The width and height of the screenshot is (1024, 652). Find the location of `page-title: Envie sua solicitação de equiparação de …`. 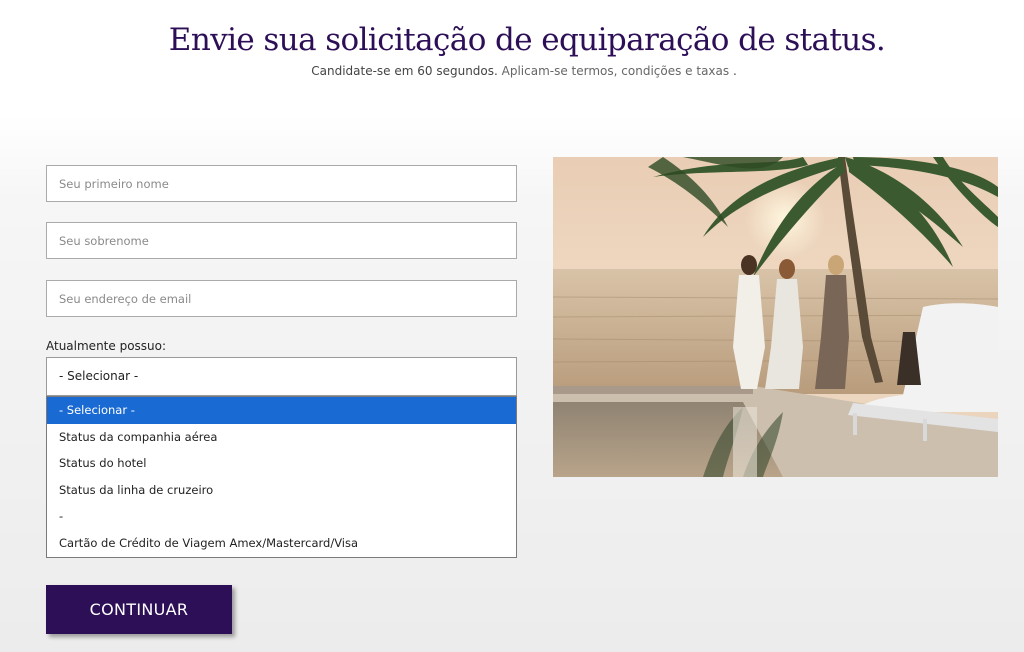

page-title: Envie sua solicitação de equiparação de … is located at coordinates (527, 40).